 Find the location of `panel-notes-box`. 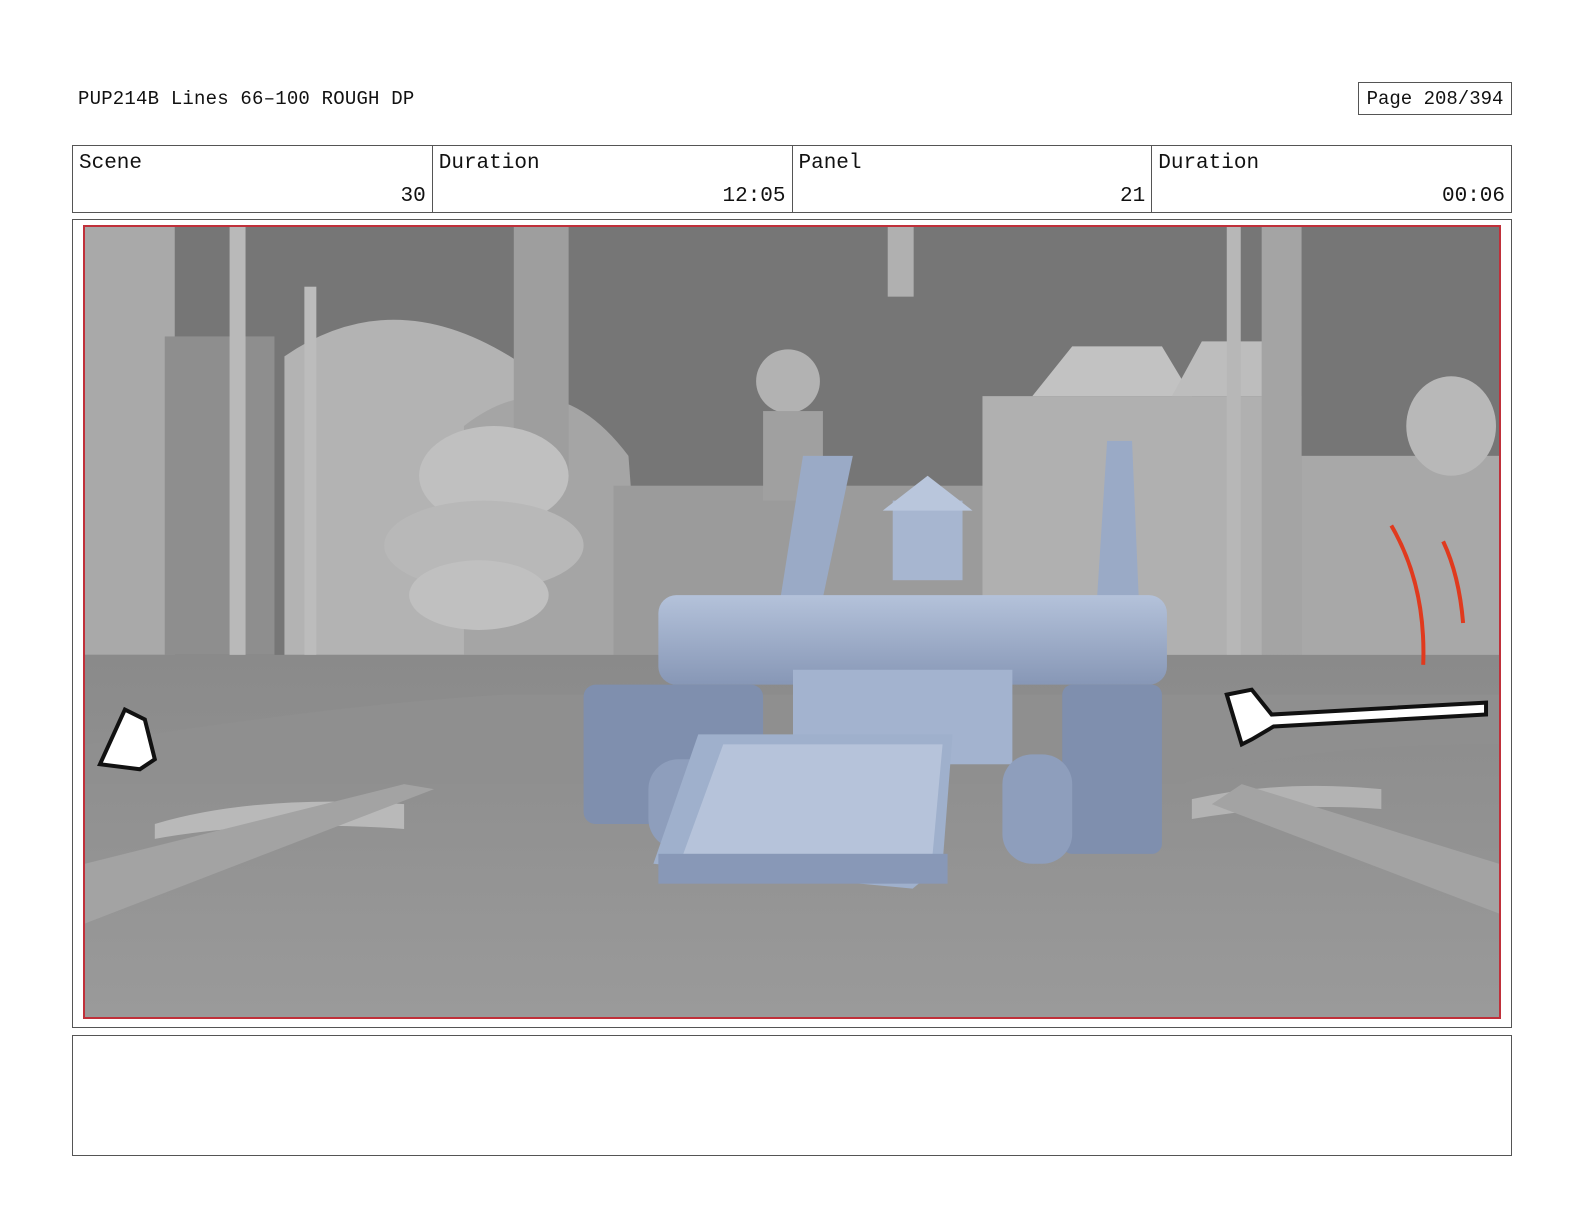

panel-notes-box is located at coordinates (792, 1095).